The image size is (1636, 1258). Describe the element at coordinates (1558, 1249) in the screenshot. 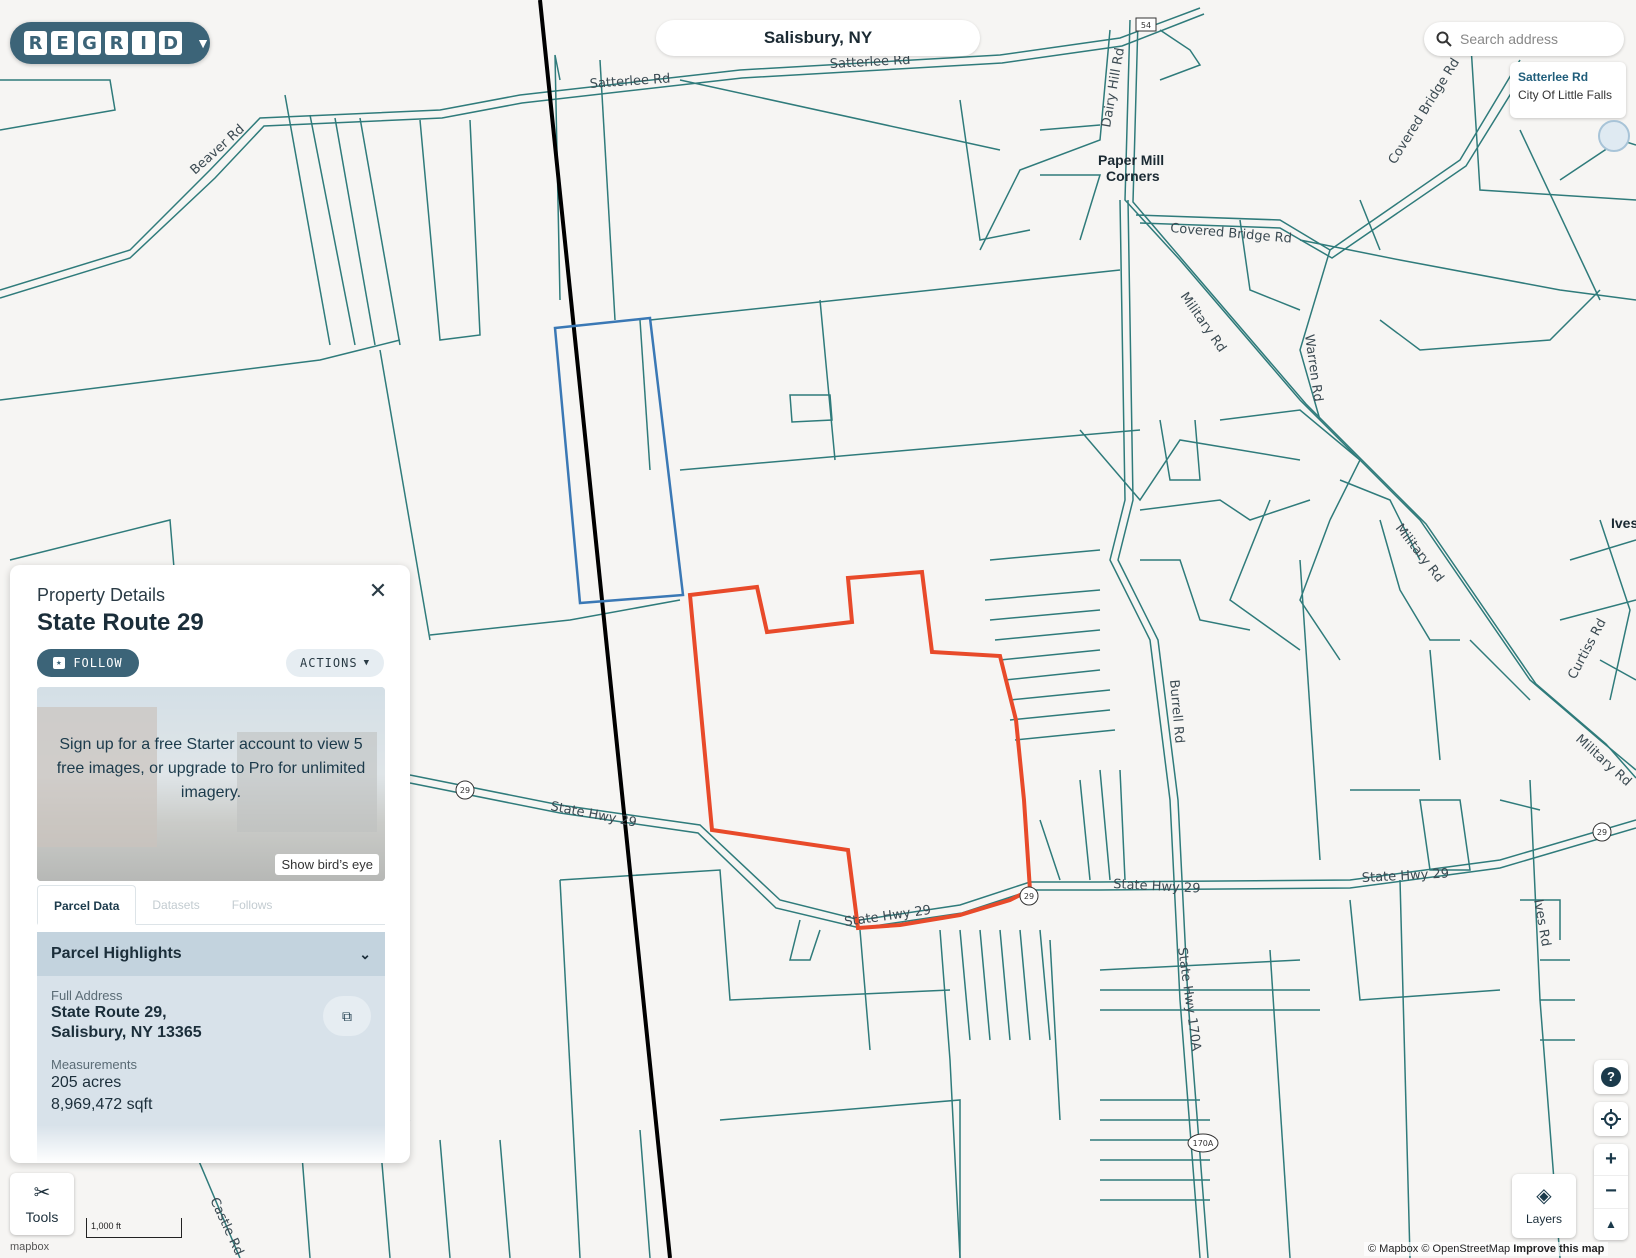

I see `improve-map-link: Improve this map` at that location.